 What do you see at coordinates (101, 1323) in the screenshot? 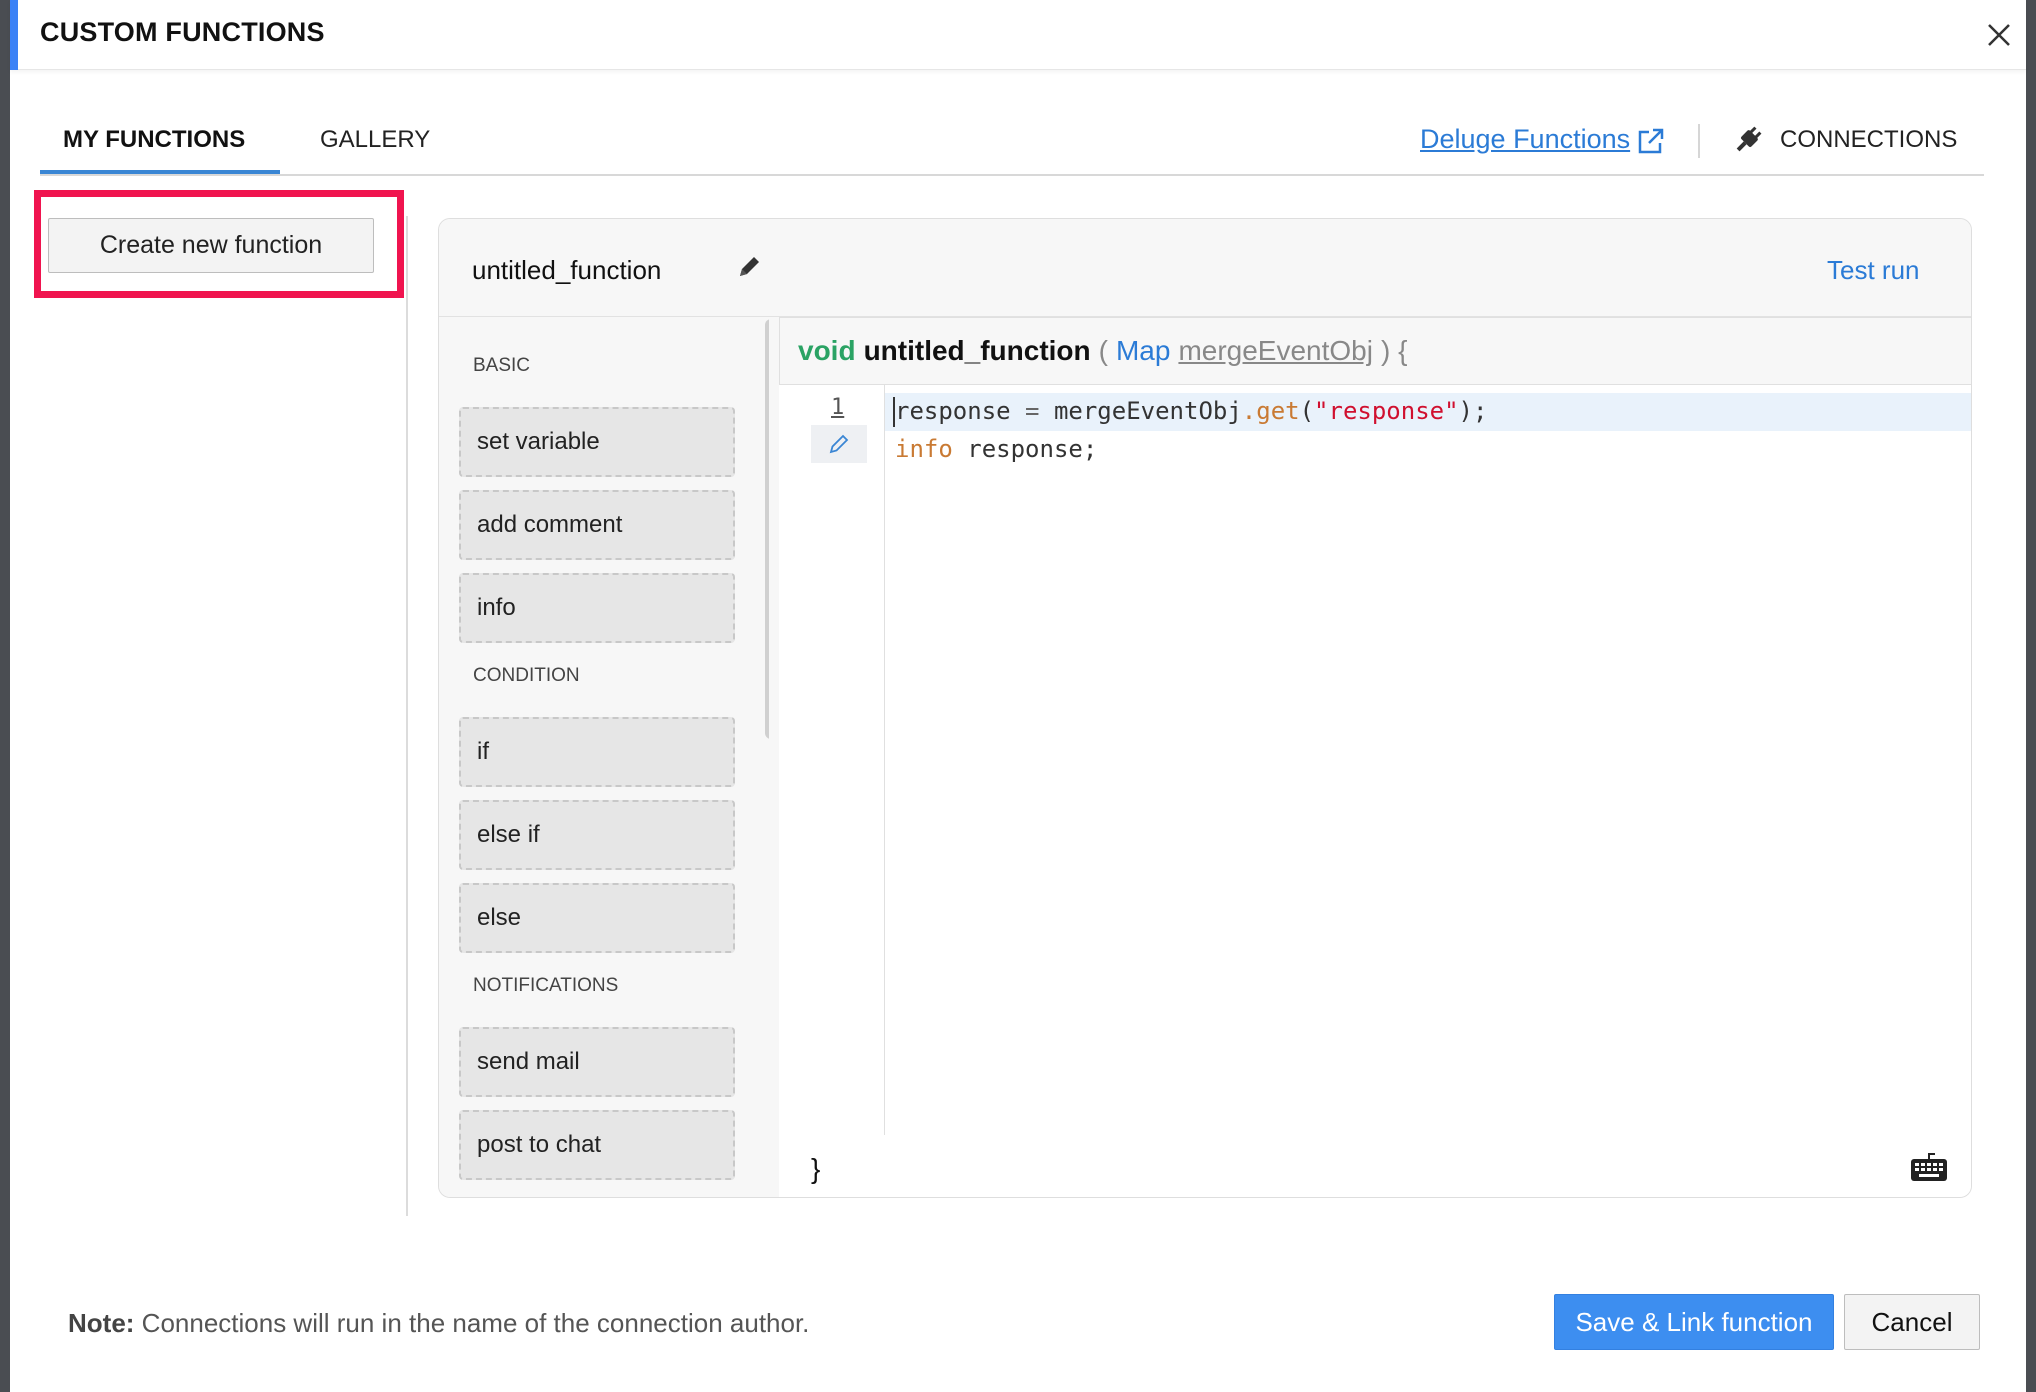
I see `note-label: Note:` at bounding box center [101, 1323].